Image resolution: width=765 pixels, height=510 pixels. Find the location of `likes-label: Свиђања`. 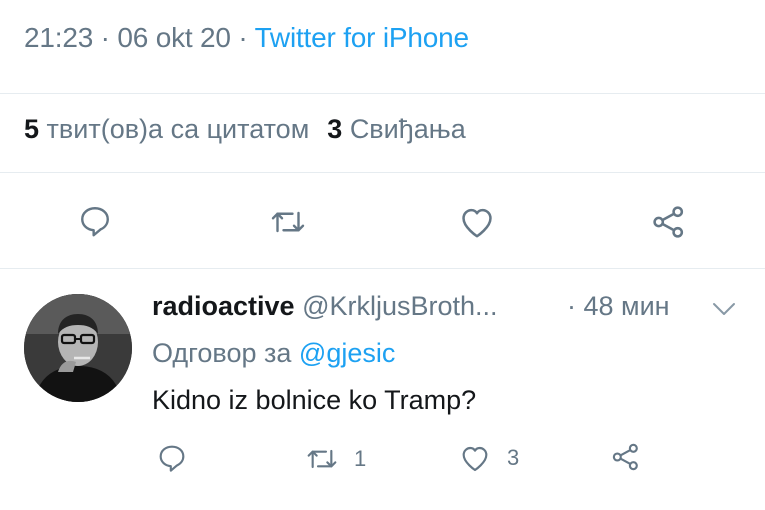

likes-label: Свиђања is located at coordinates (407, 129).